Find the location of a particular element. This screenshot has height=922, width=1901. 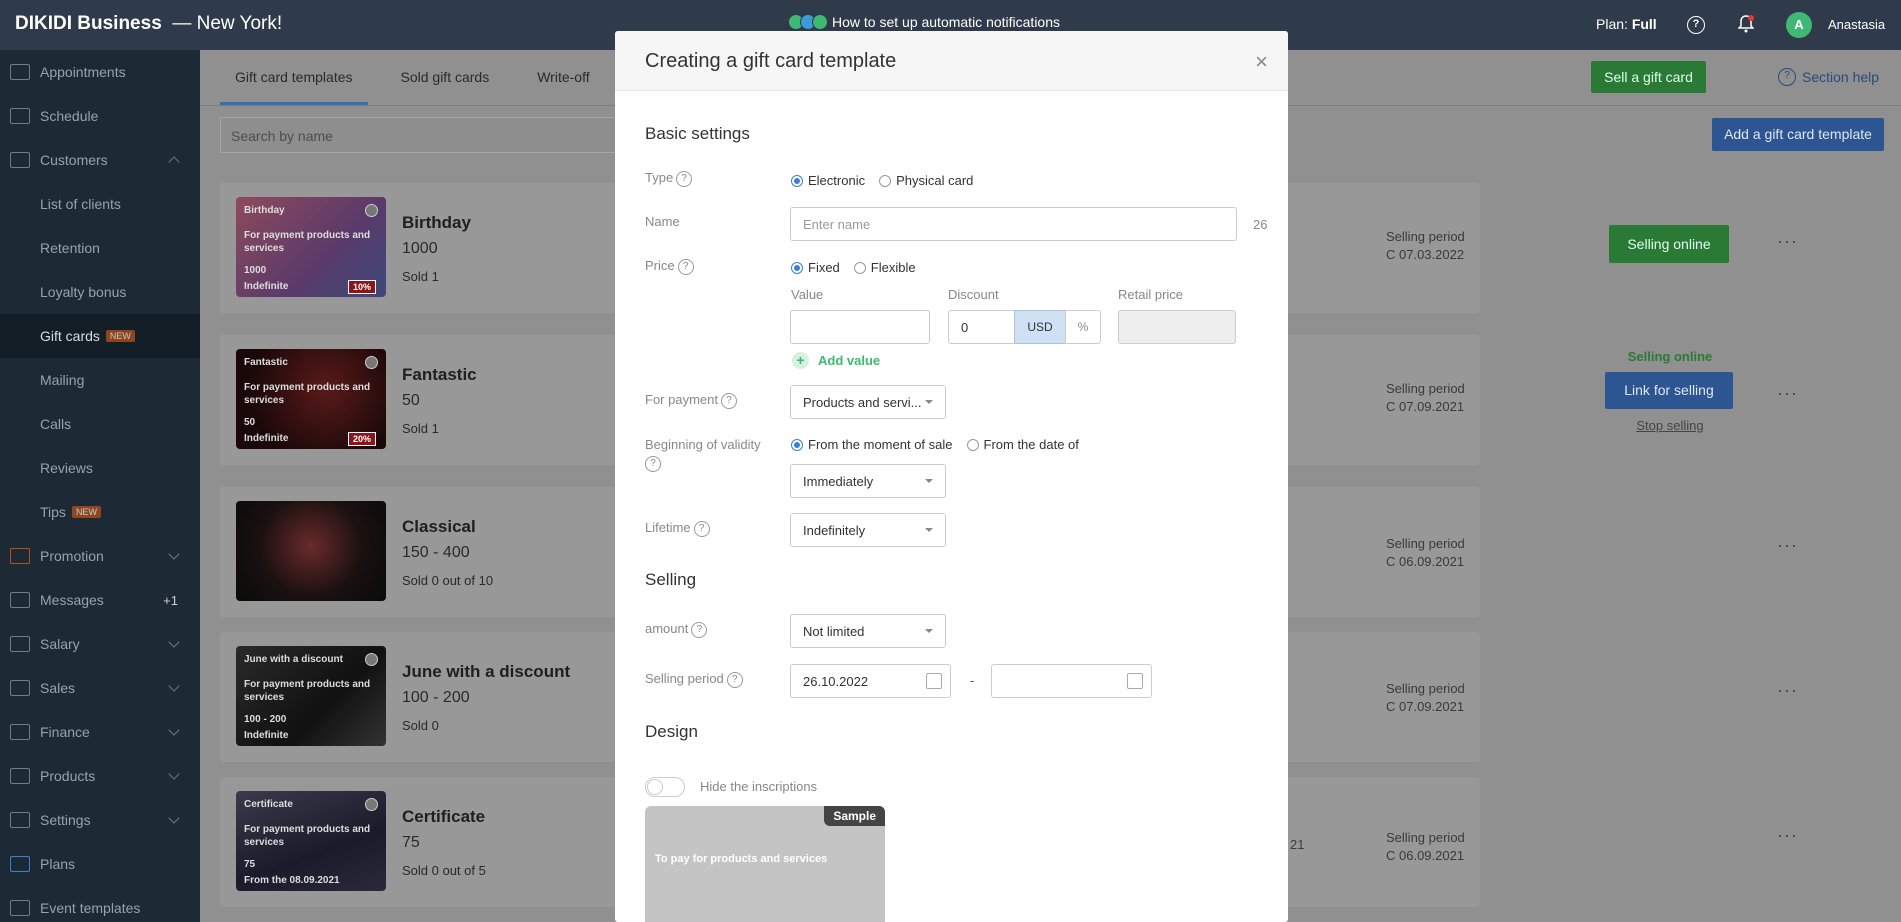

currency-percent-toggle: % is located at coordinates (1083, 327).